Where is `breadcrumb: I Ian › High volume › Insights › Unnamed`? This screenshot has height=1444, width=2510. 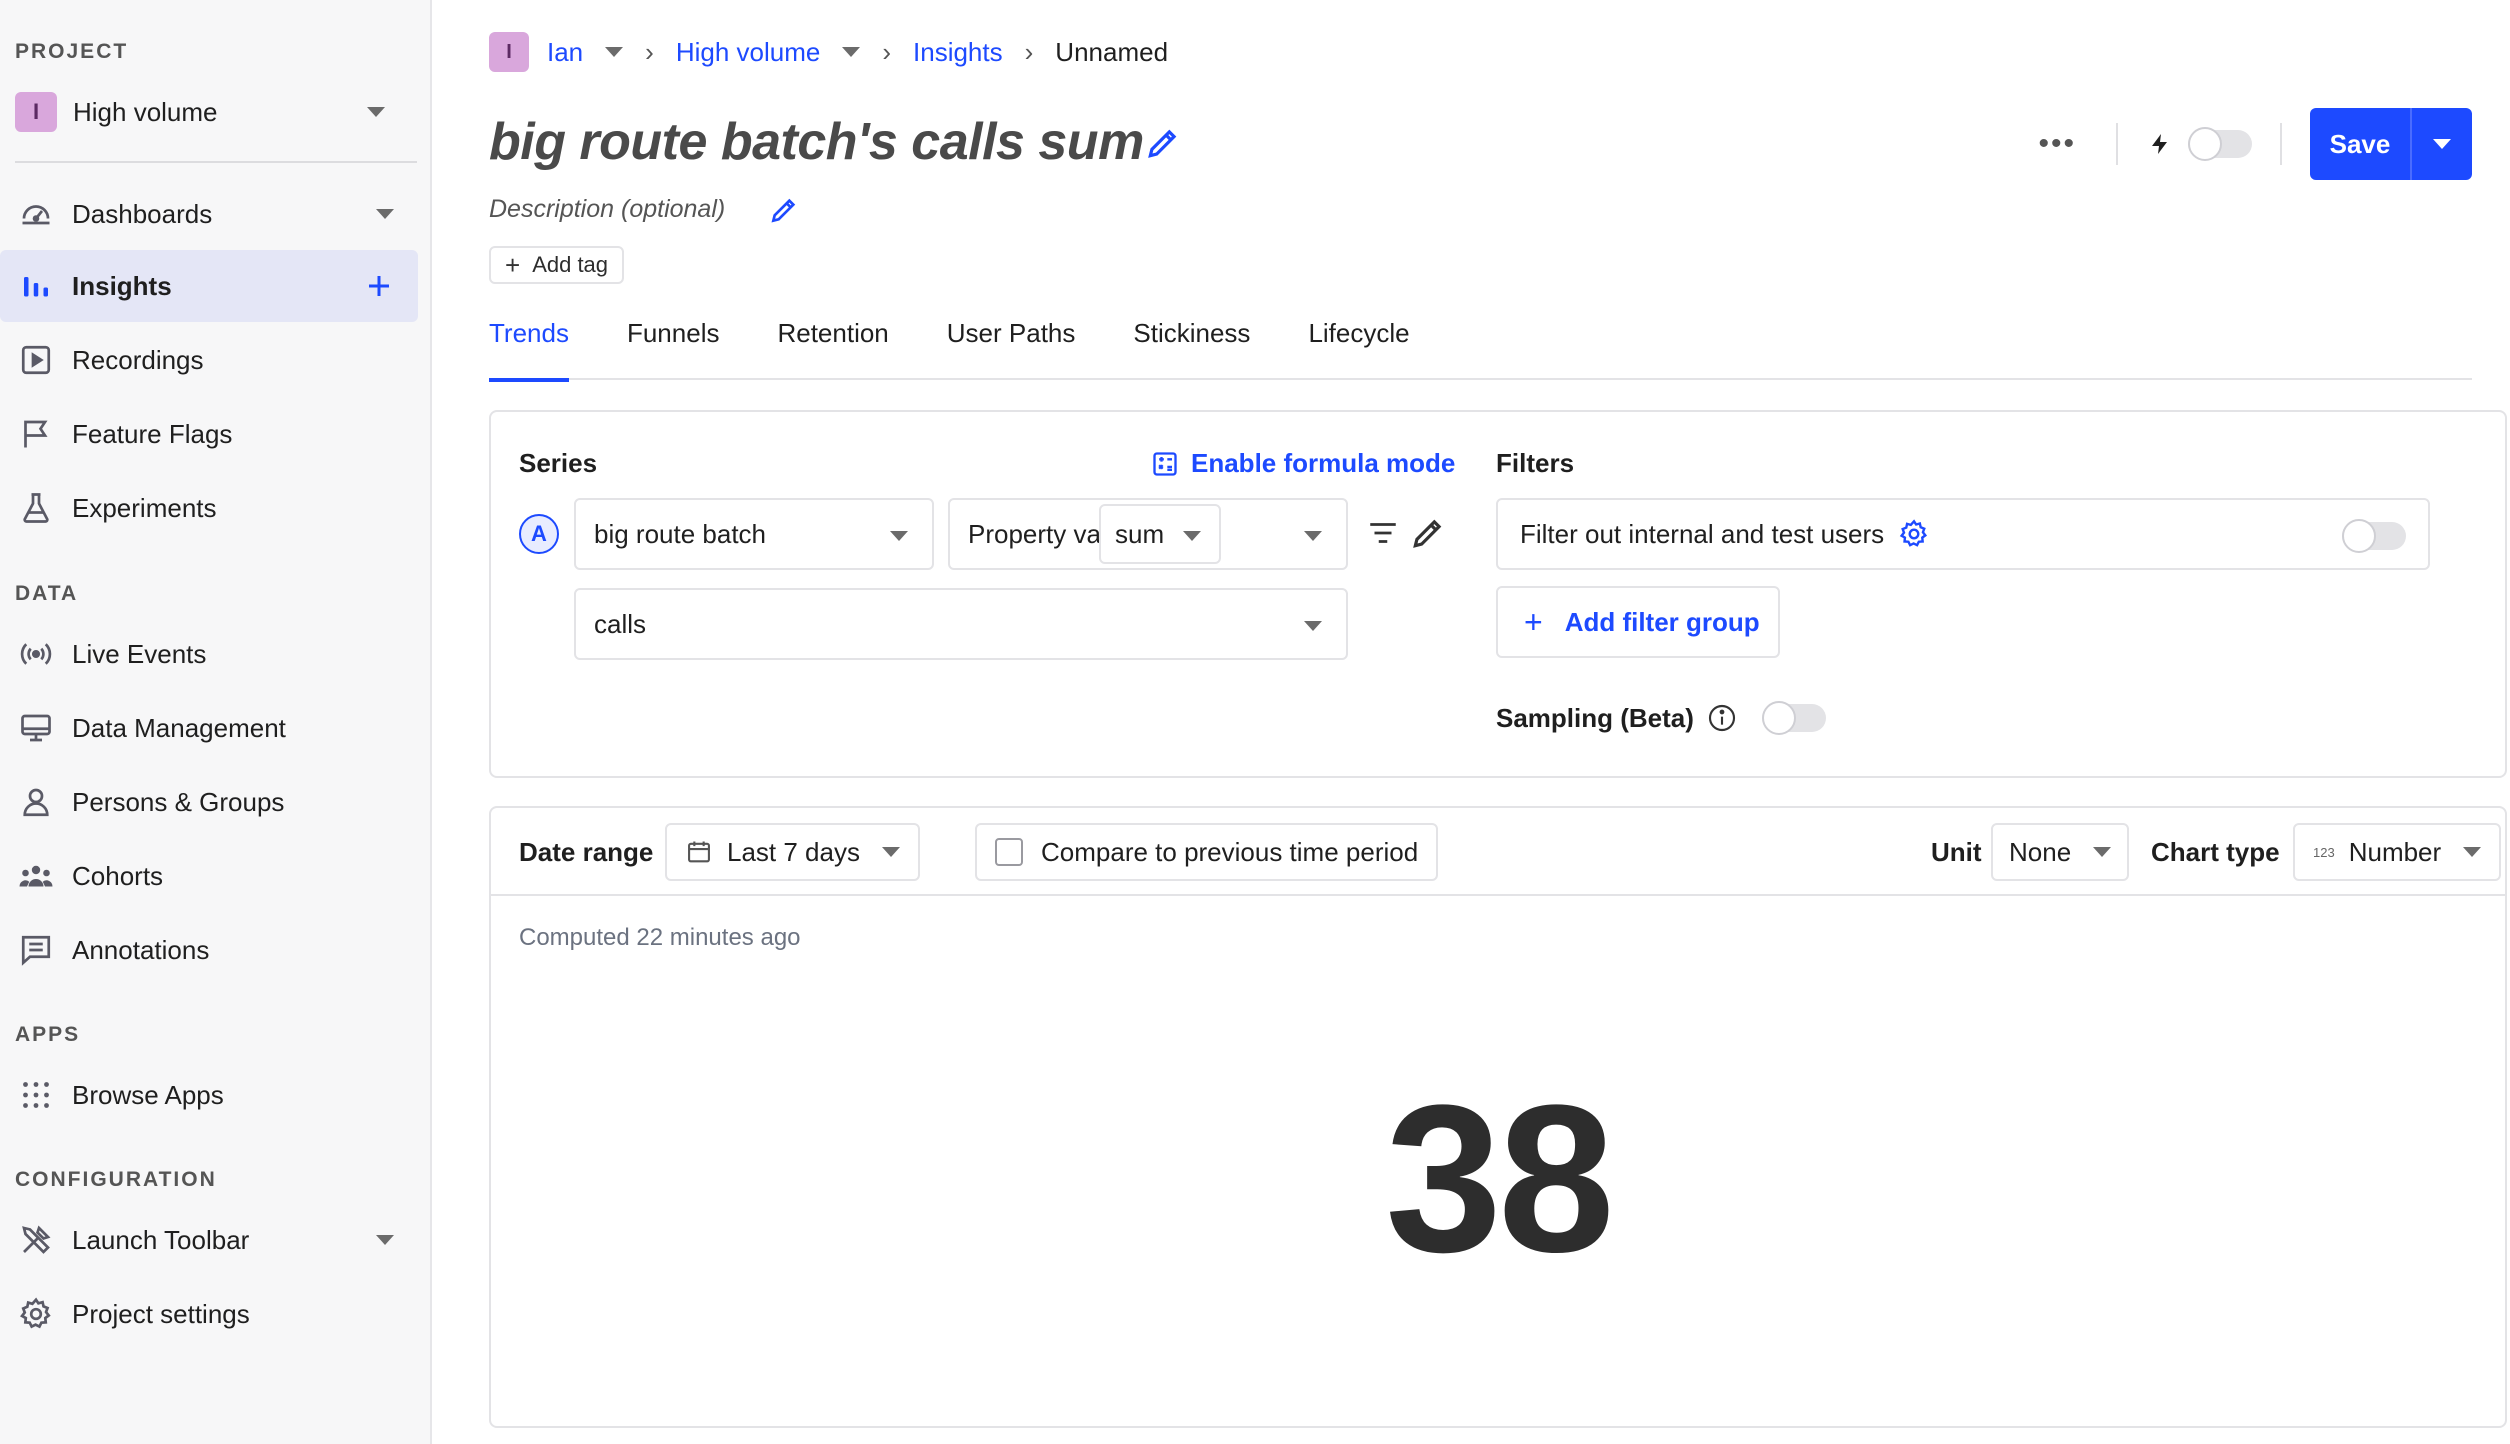
breadcrumb: I Ian › High volume › Insights › Unnamed is located at coordinates (828, 52).